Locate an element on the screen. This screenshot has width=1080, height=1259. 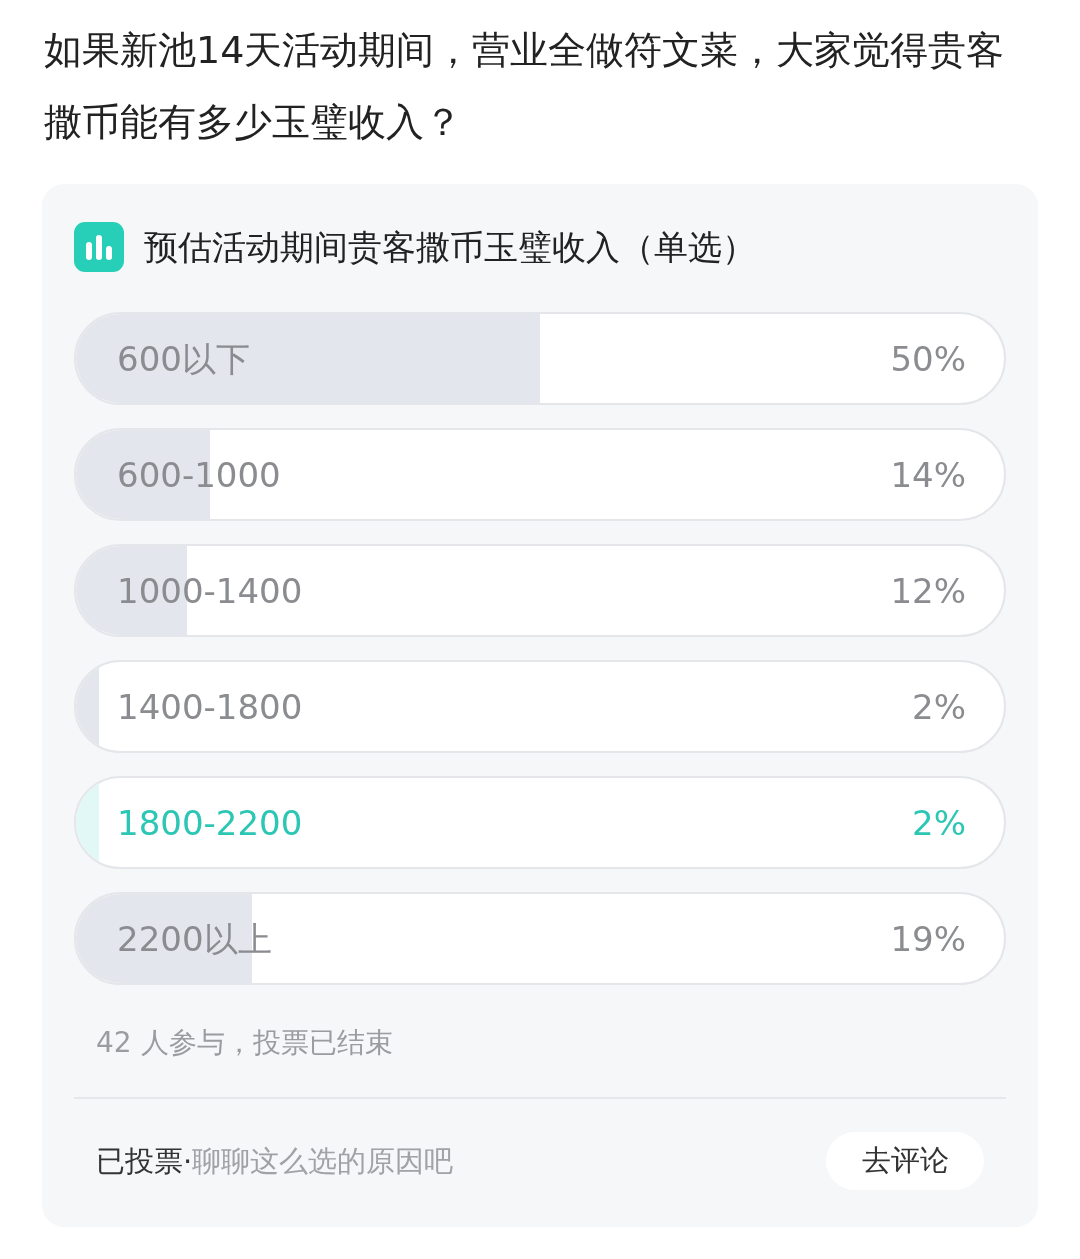
option-label: 1000-1400 is located at coordinates (210, 591).